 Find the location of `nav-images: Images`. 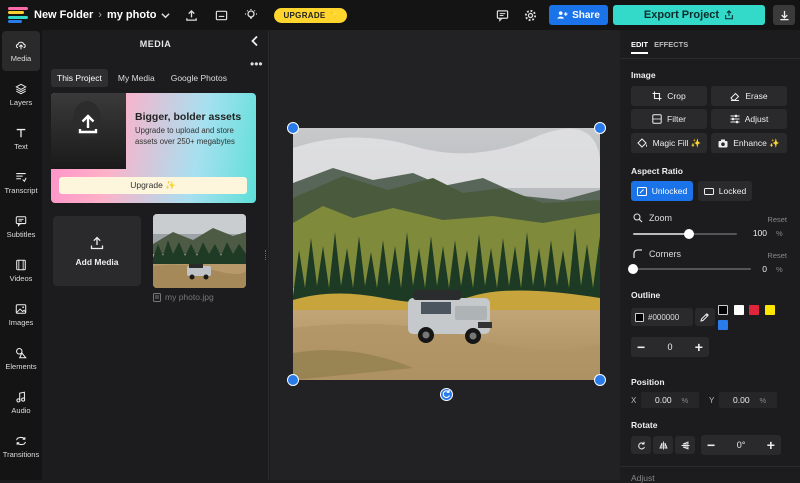

nav-images: Images is located at coordinates (21, 315).